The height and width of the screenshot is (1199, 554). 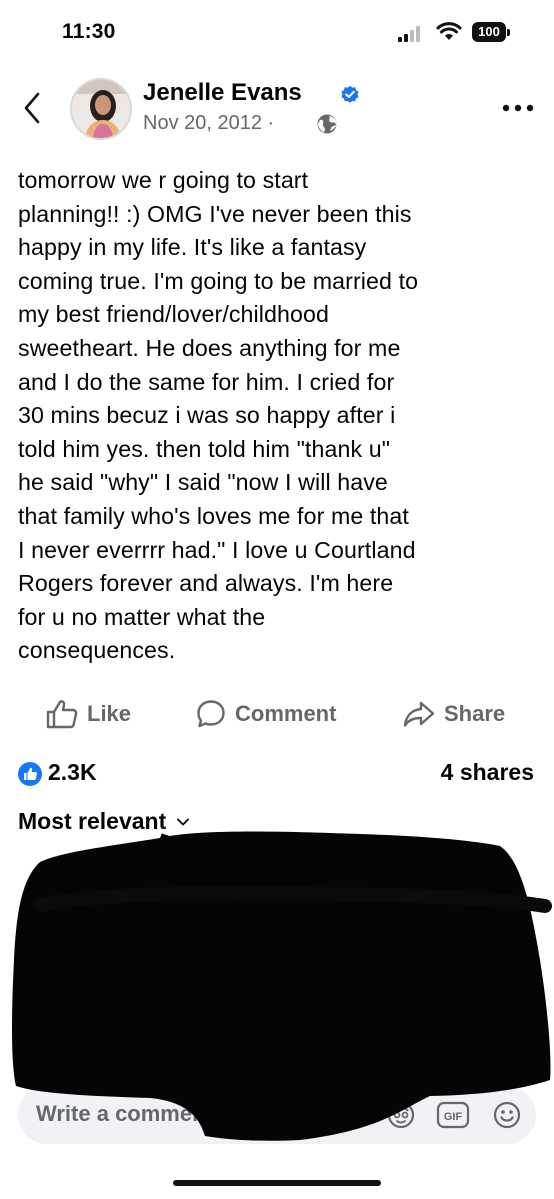 I want to click on wifi-icon, so click(x=449, y=31).